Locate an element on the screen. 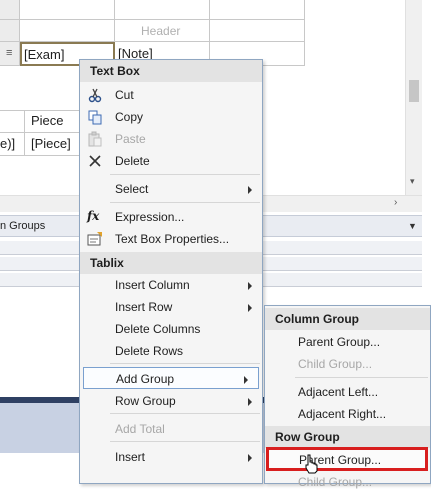 This screenshot has width=431, height=493. menu-item-label: Delete is located at coordinates (132, 161).